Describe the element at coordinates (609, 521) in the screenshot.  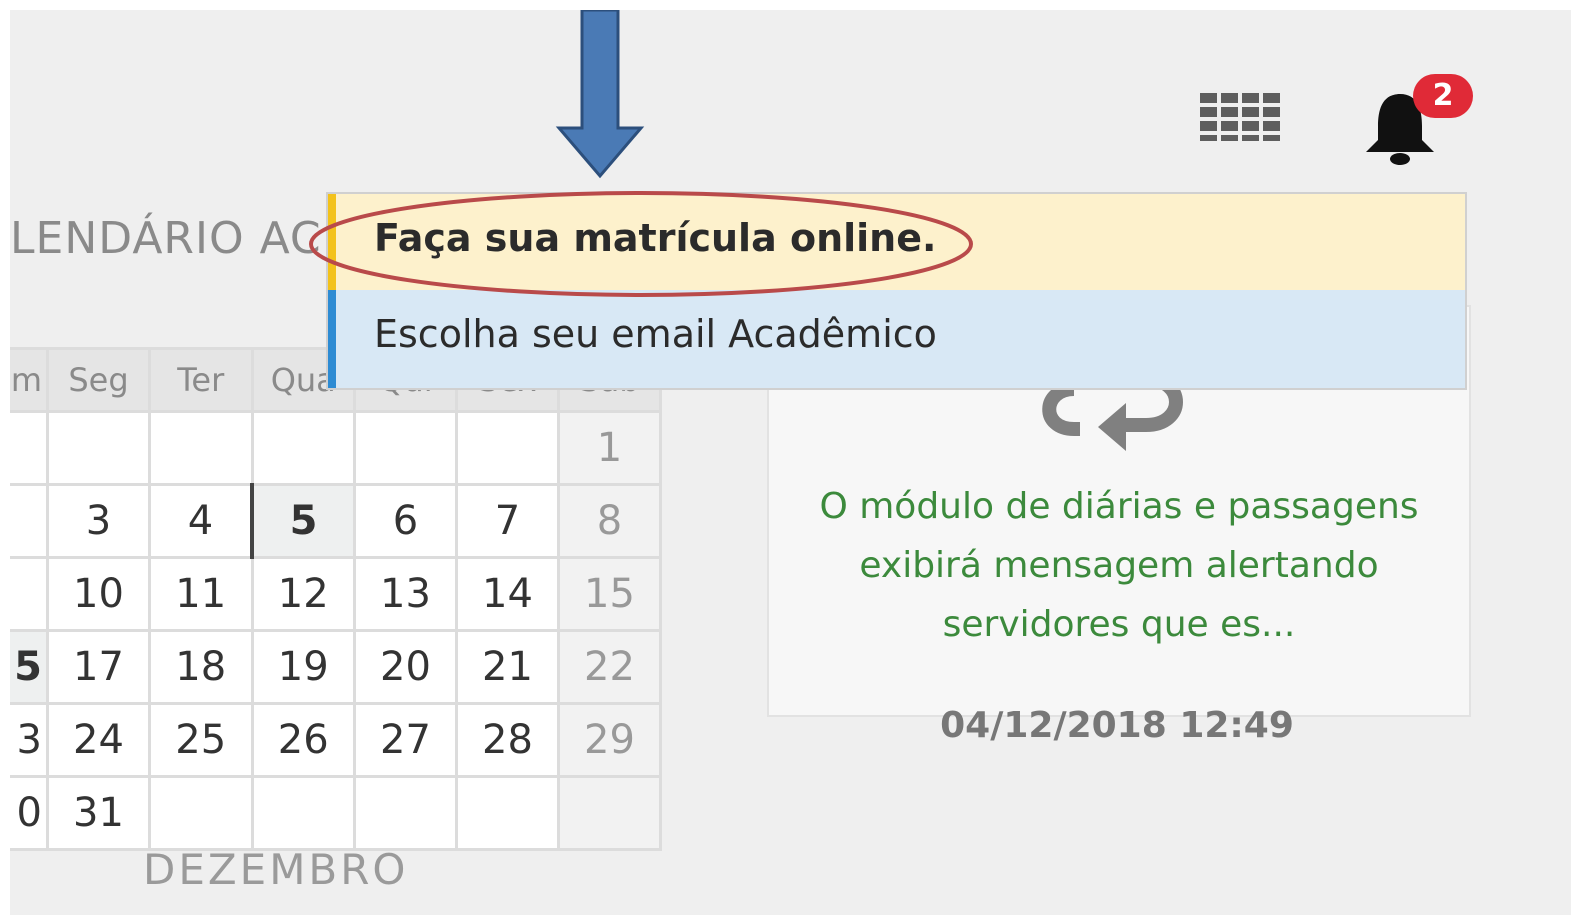
I see `calendar-day: 8` at that location.